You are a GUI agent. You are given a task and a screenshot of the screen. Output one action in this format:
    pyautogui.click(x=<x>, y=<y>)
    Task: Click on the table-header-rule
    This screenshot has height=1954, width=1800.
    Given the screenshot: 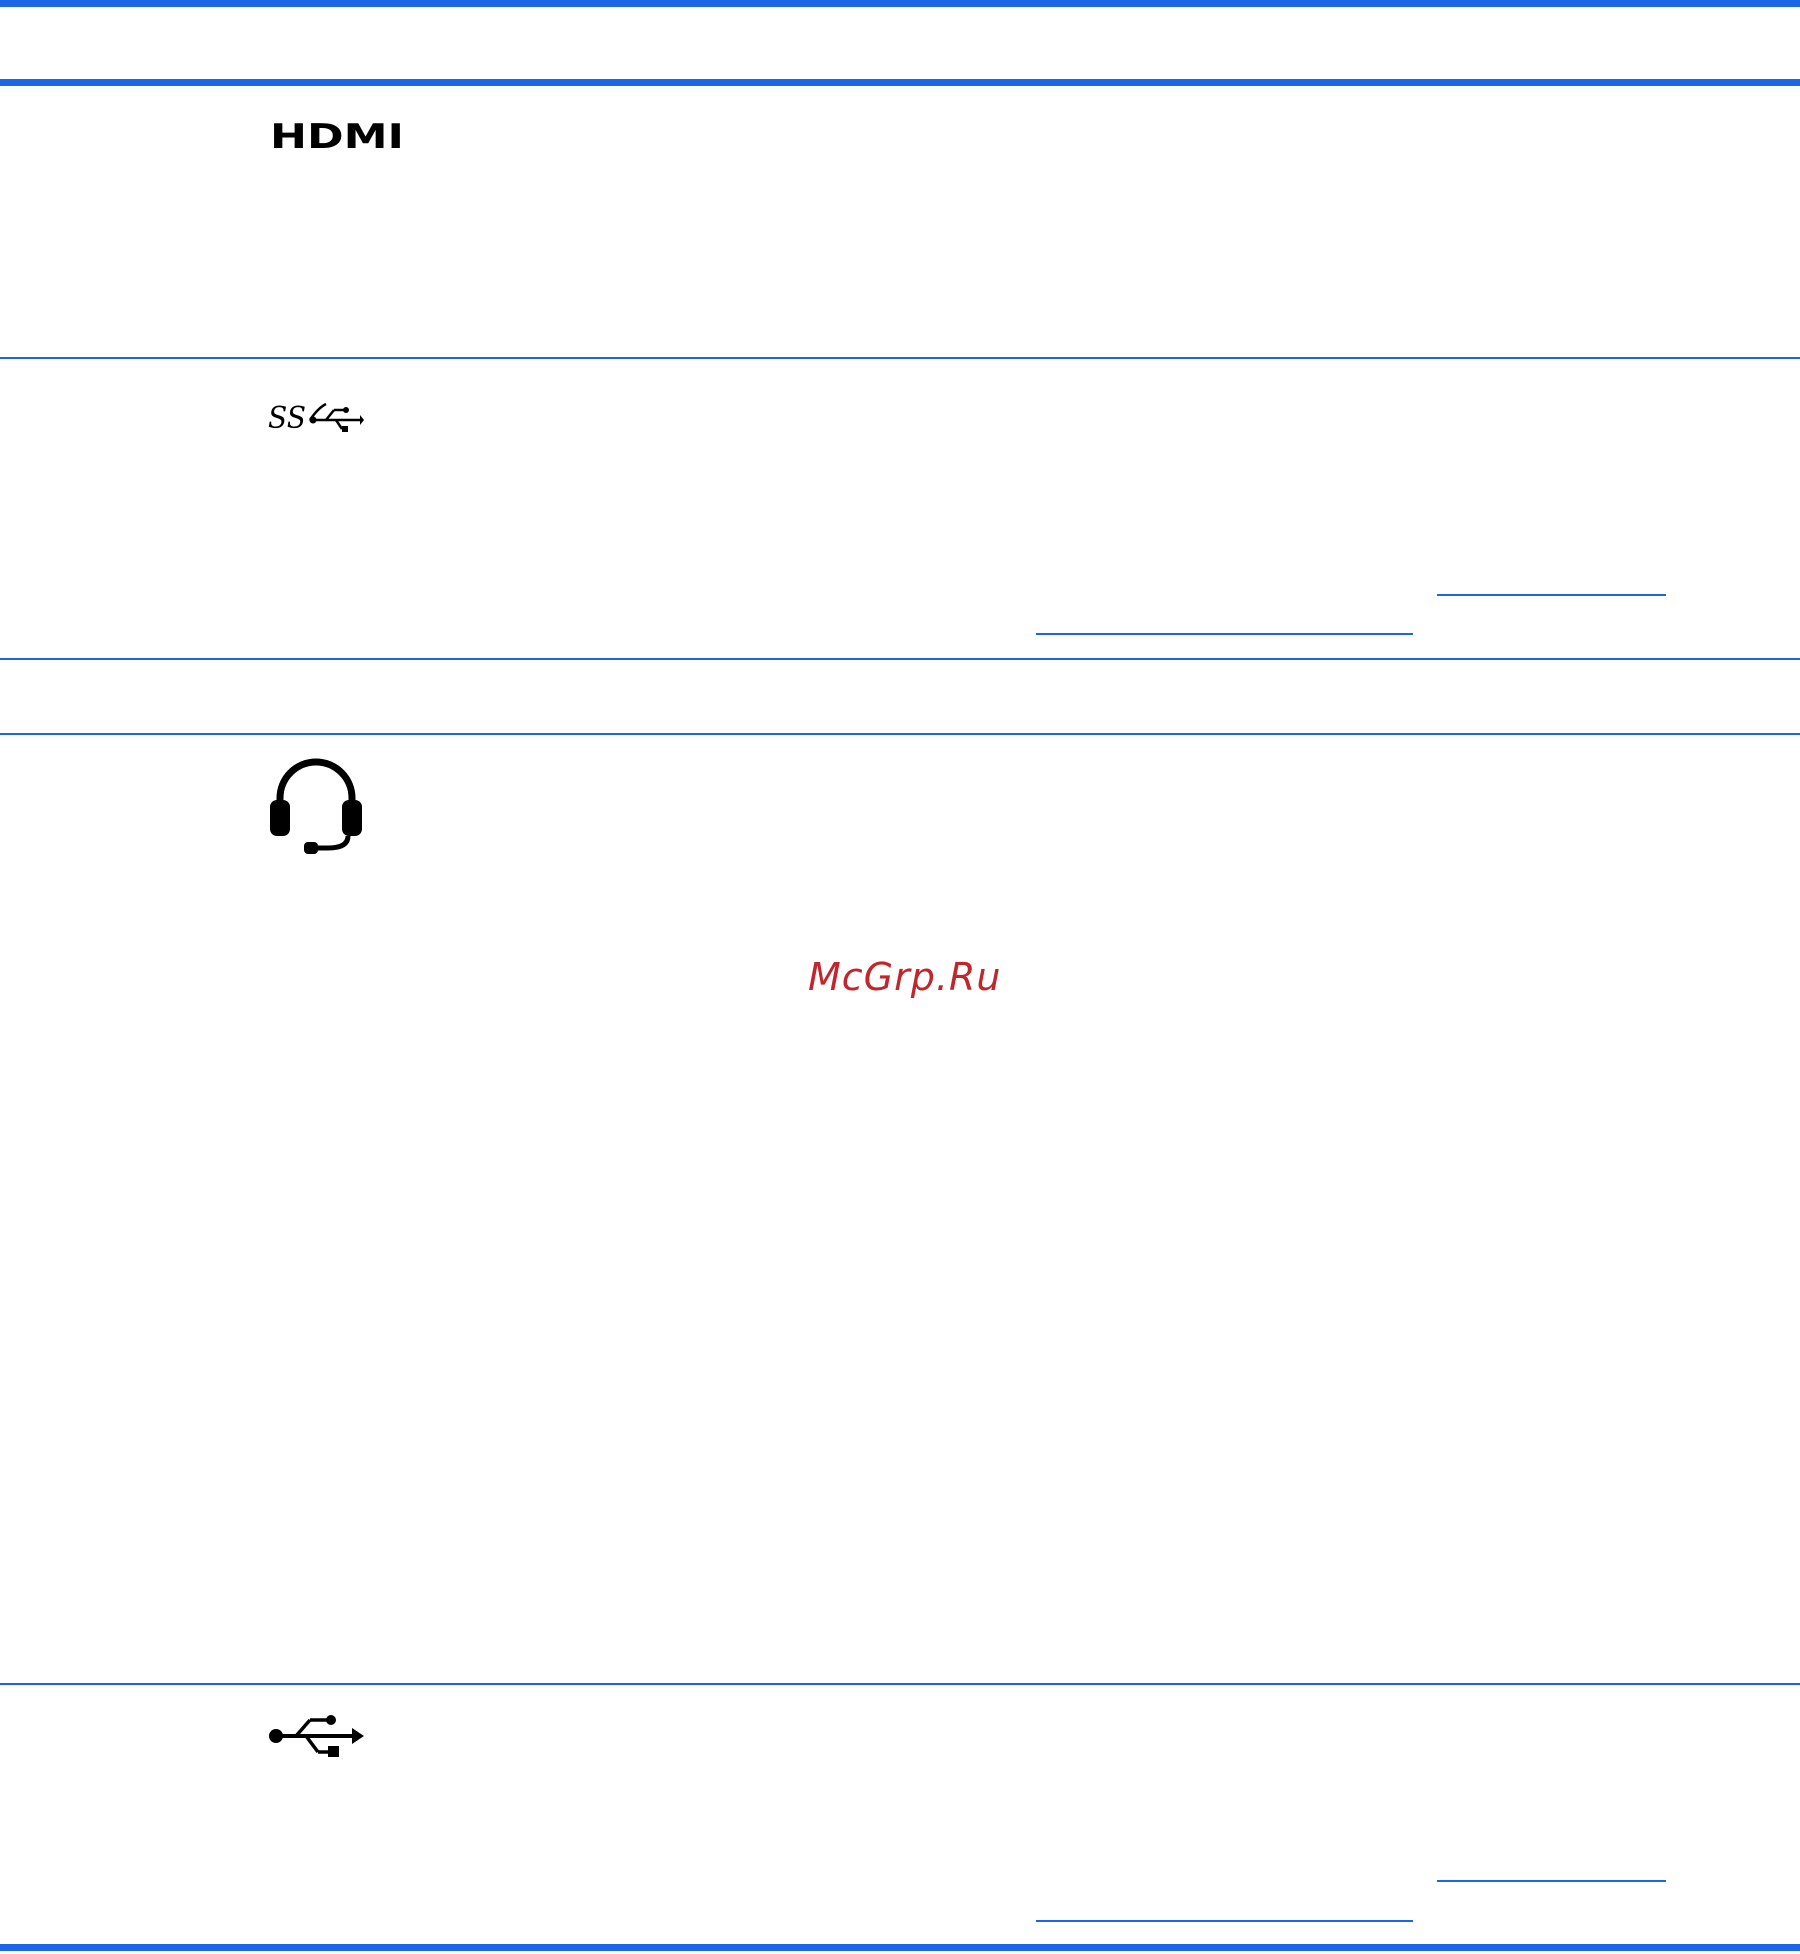 What is the action you would take?
    pyautogui.click(x=900, y=82)
    